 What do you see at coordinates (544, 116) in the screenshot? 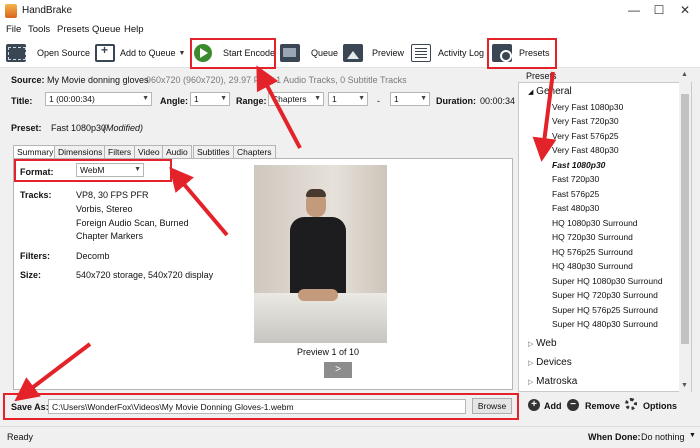
I see `arrow-to-presets-list` at bounding box center [544, 116].